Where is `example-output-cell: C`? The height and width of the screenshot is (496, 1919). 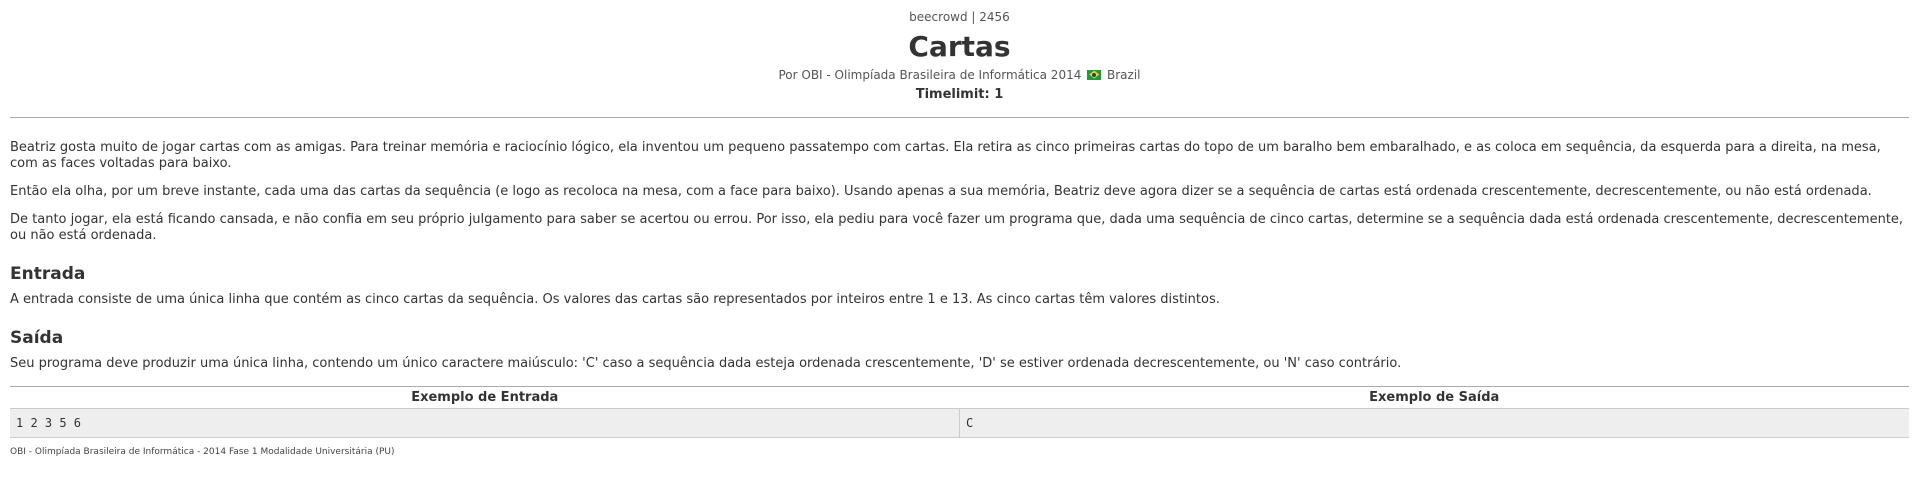
example-output-cell: C is located at coordinates (1434, 423).